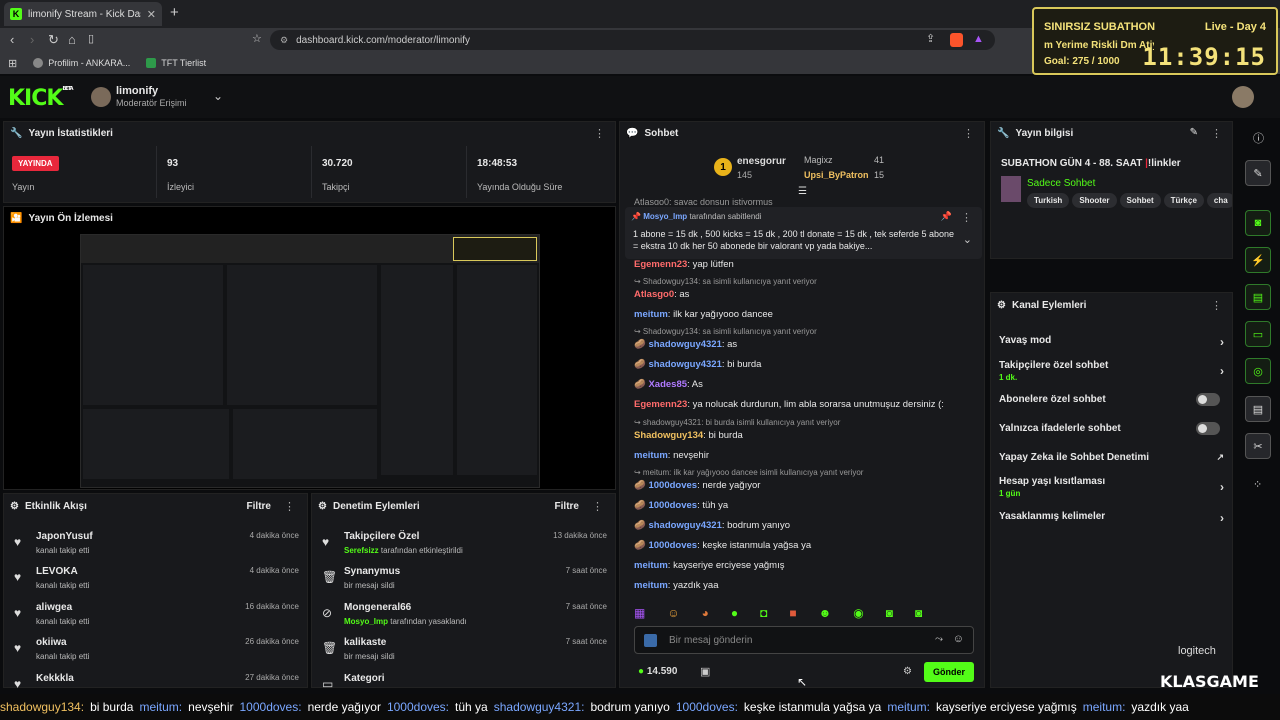  What do you see at coordinates (1219, 200) in the screenshot?
I see `tag: cha` at bounding box center [1219, 200].